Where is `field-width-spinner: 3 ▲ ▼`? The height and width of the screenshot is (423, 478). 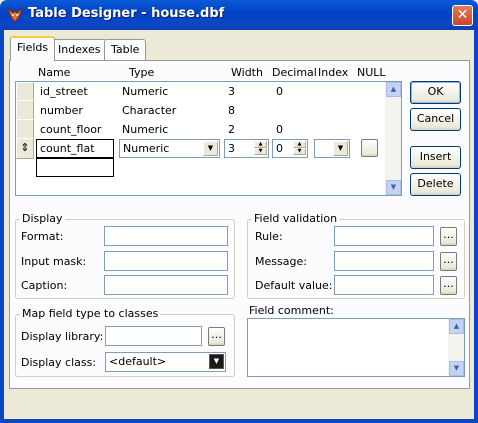
field-width-spinner: 3 ▲ ▼ is located at coordinates (246, 148).